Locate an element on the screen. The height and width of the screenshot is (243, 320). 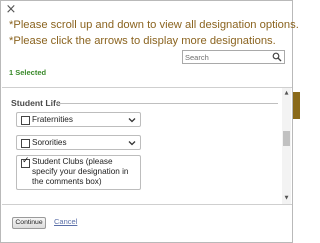
search-box is located at coordinates (233, 57).